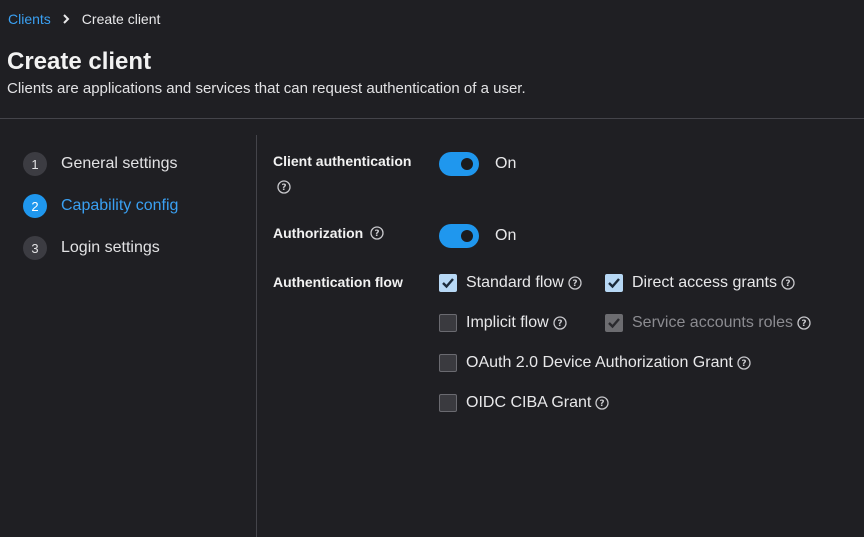 The image size is (864, 537). Describe the element at coordinates (704, 282) in the screenshot. I see `checkbox-label: Direct access grants` at that location.